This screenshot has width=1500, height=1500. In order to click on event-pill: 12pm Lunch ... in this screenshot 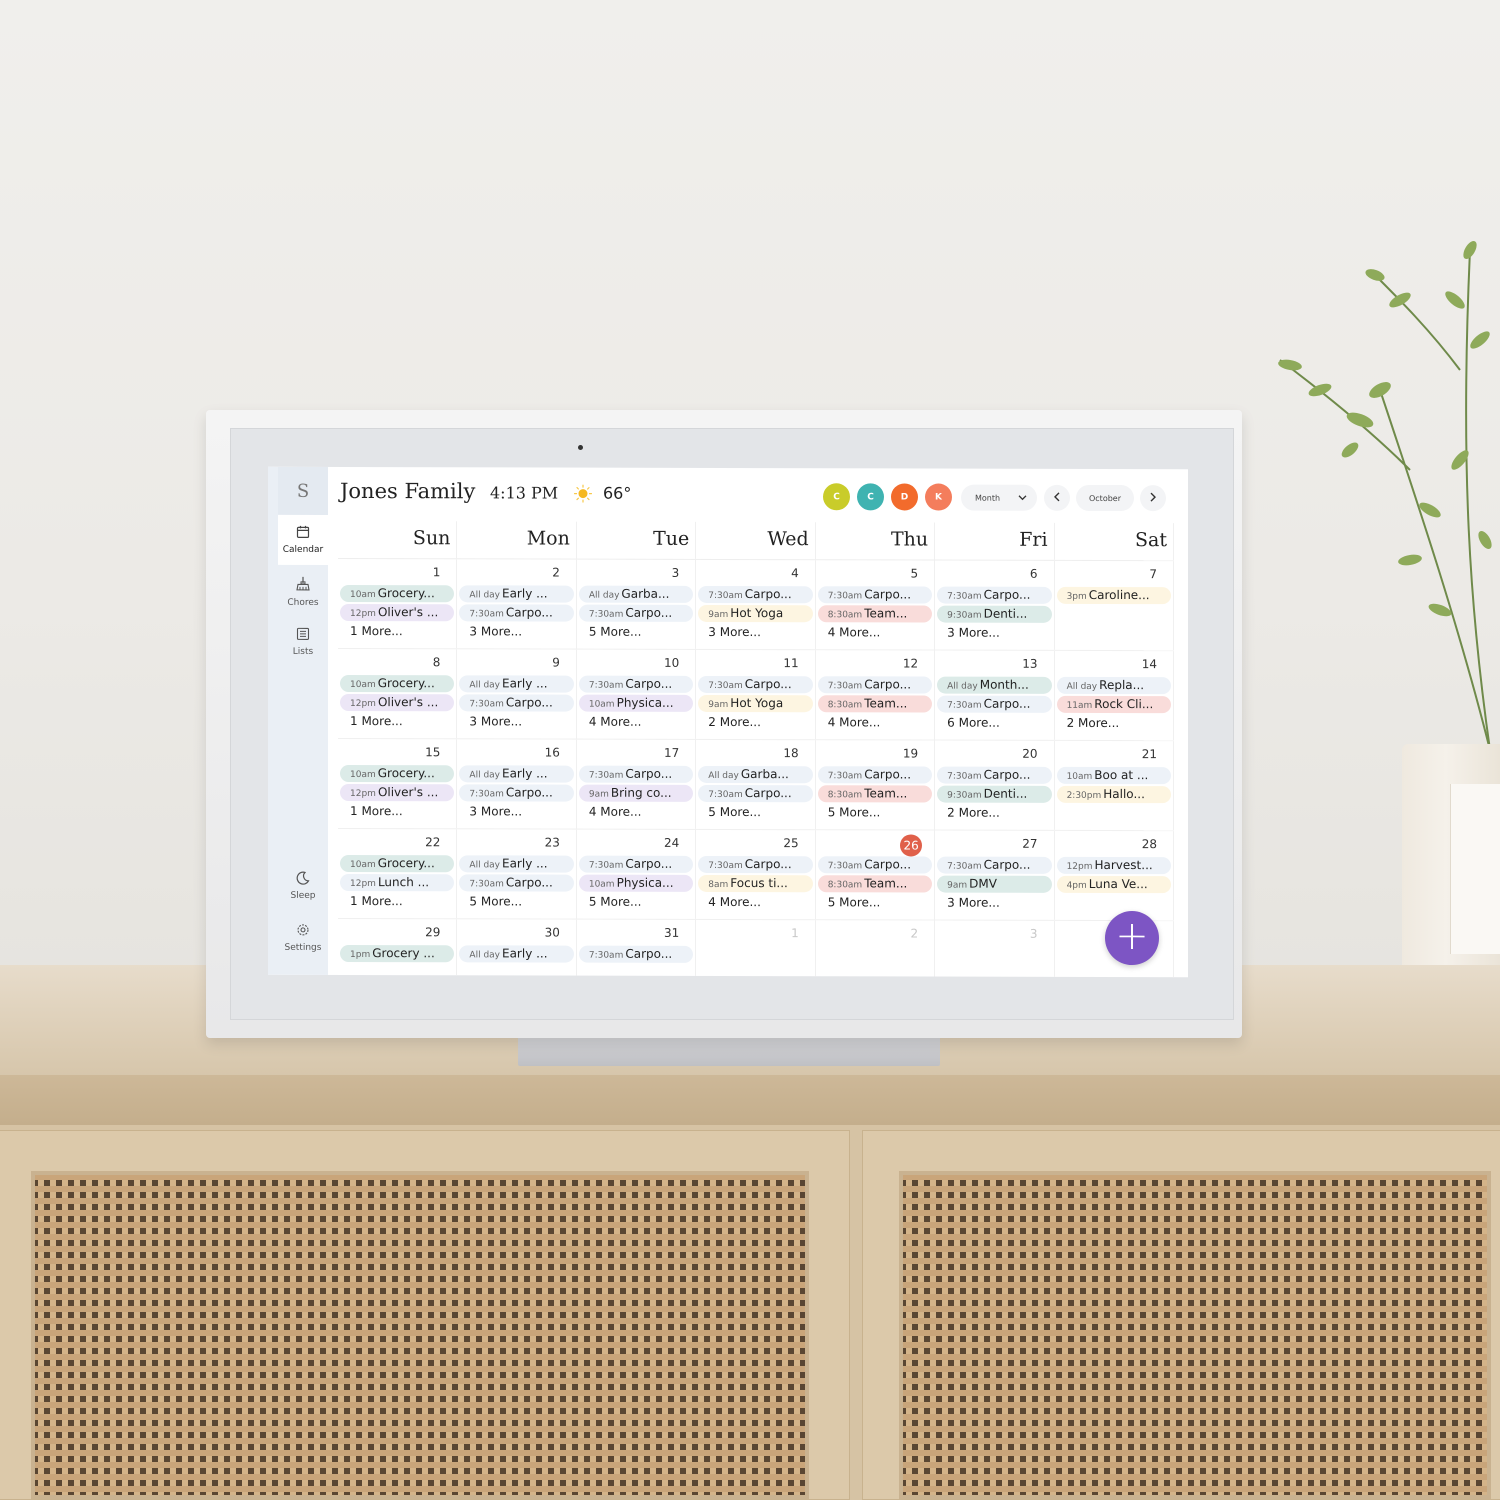, I will do `click(397, 882)`.